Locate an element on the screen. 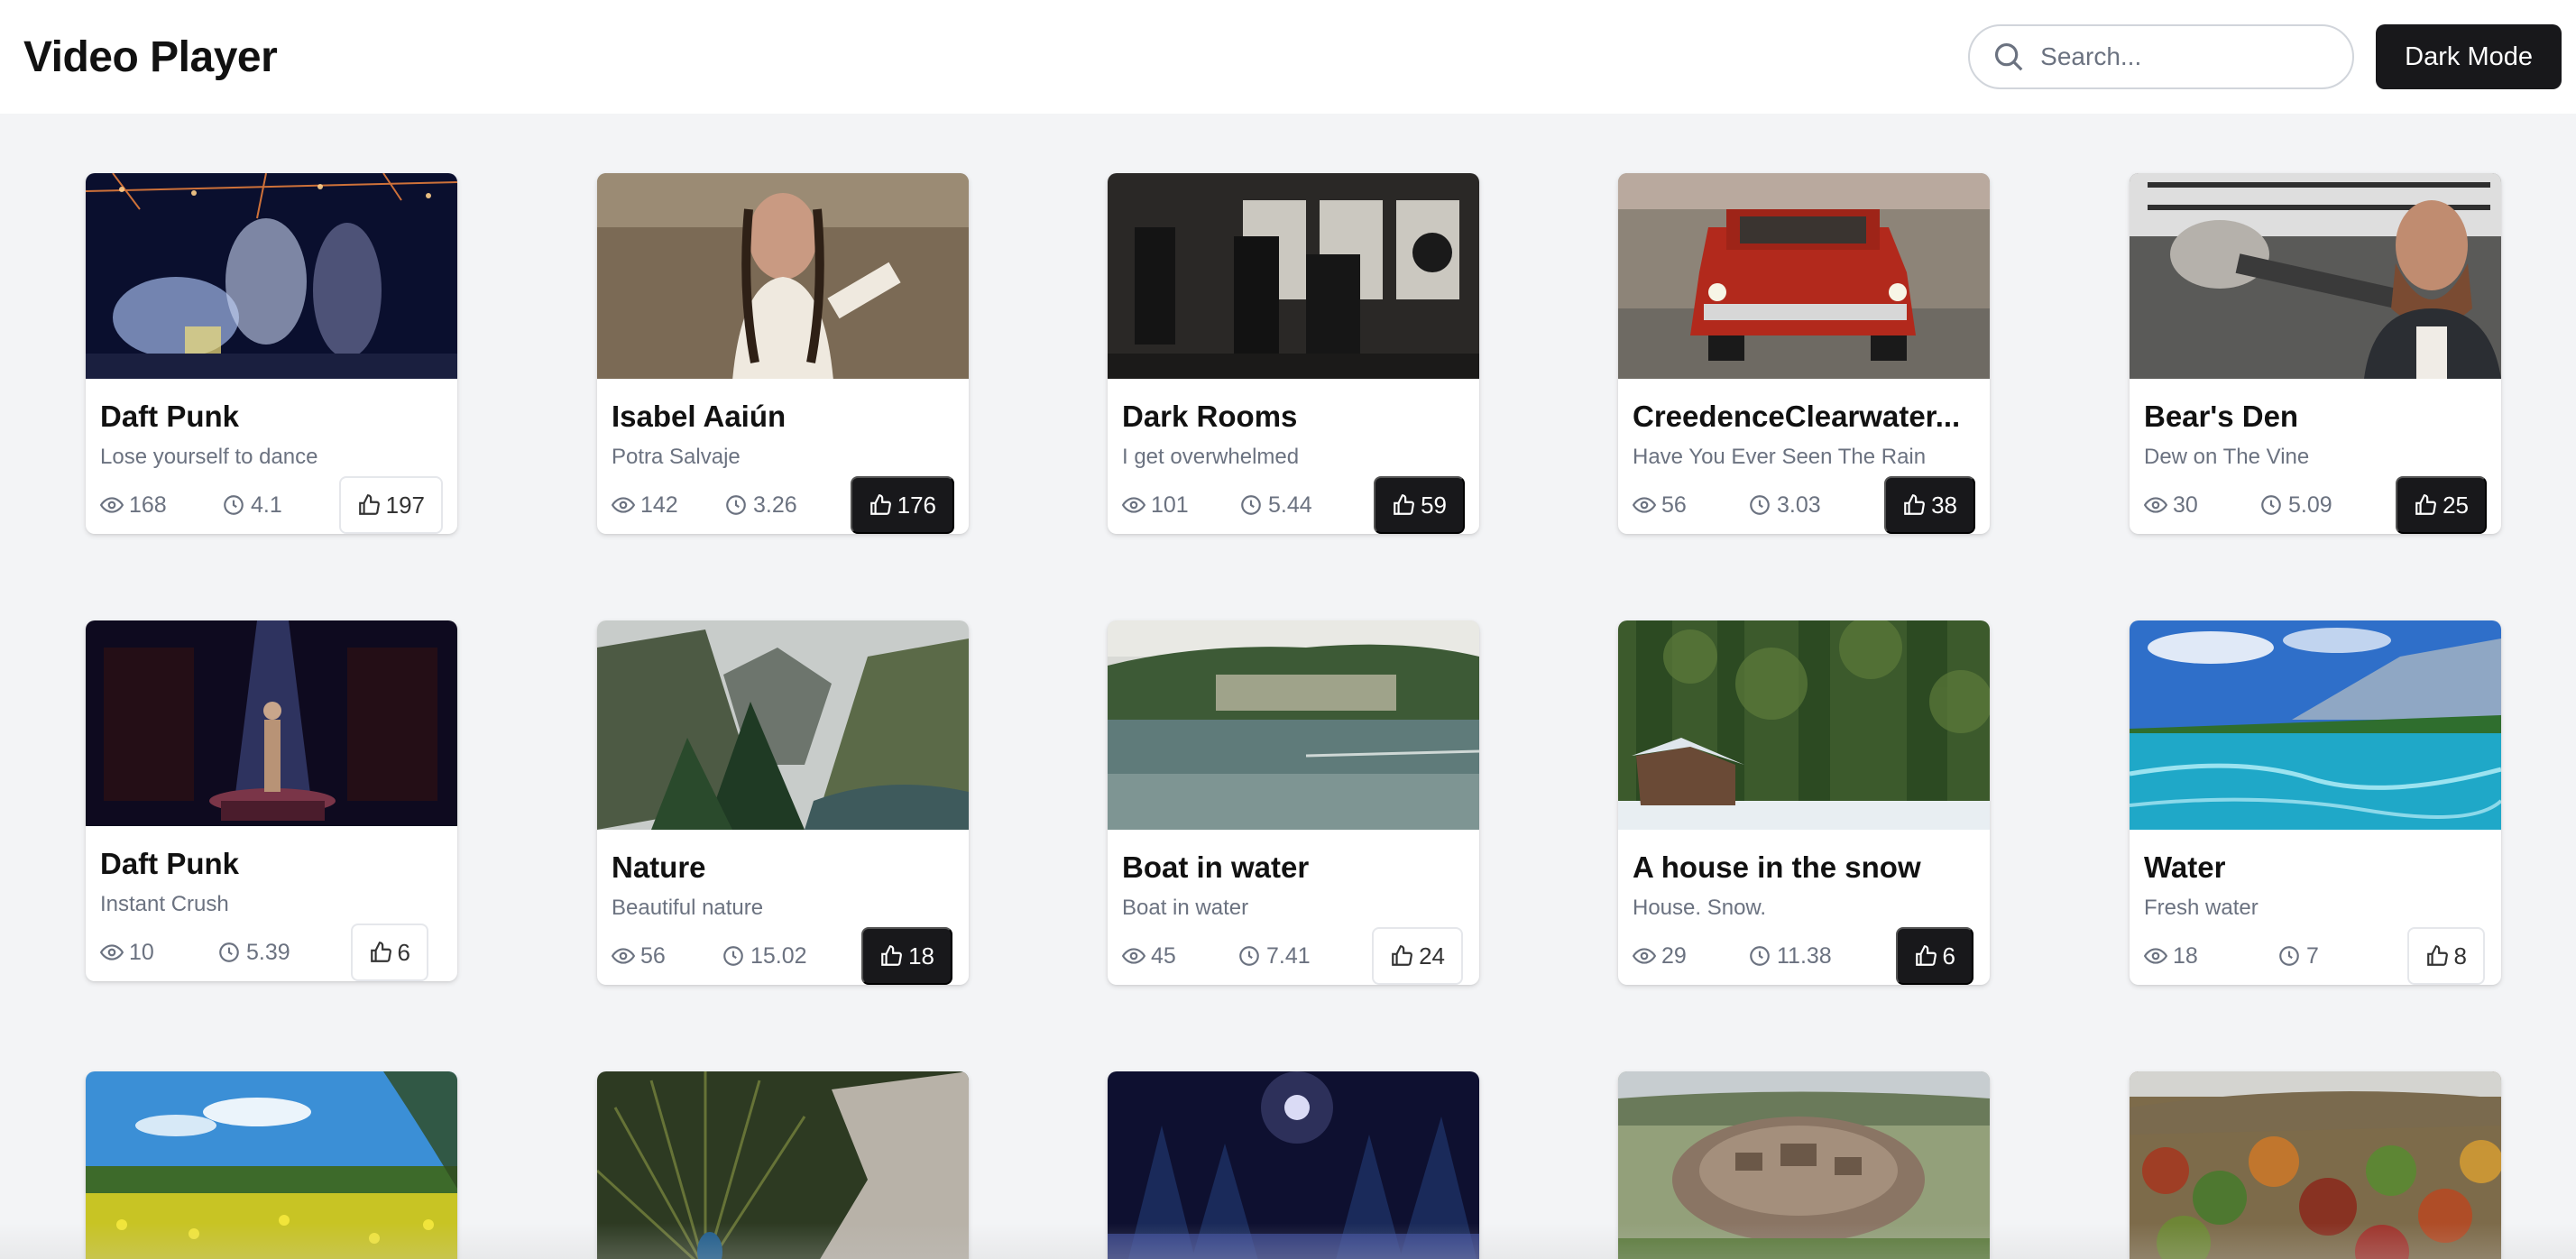  like-button: 197 is located at coordinates (390, 505).